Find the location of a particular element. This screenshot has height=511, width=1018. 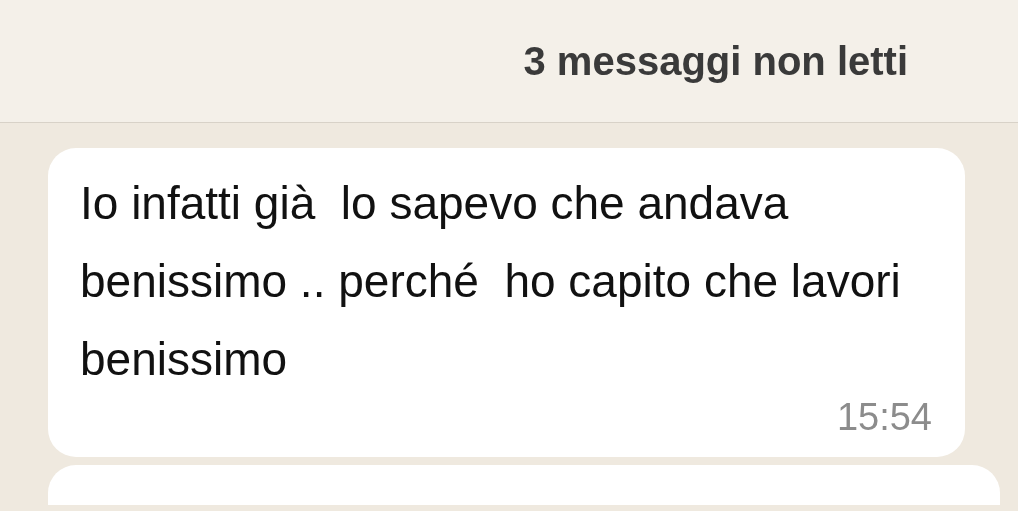

message-time: 15:54 is located at coordinates (884, 417).